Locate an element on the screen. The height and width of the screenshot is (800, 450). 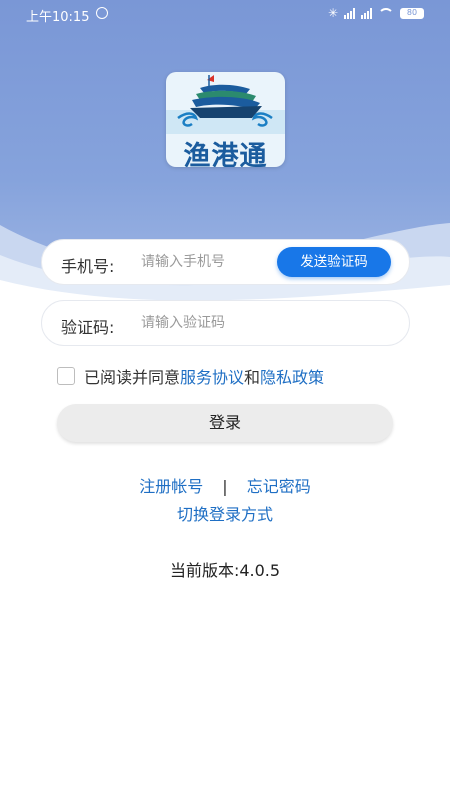
bluetooth-icon: ✳ is located at coordinates (332, 13).